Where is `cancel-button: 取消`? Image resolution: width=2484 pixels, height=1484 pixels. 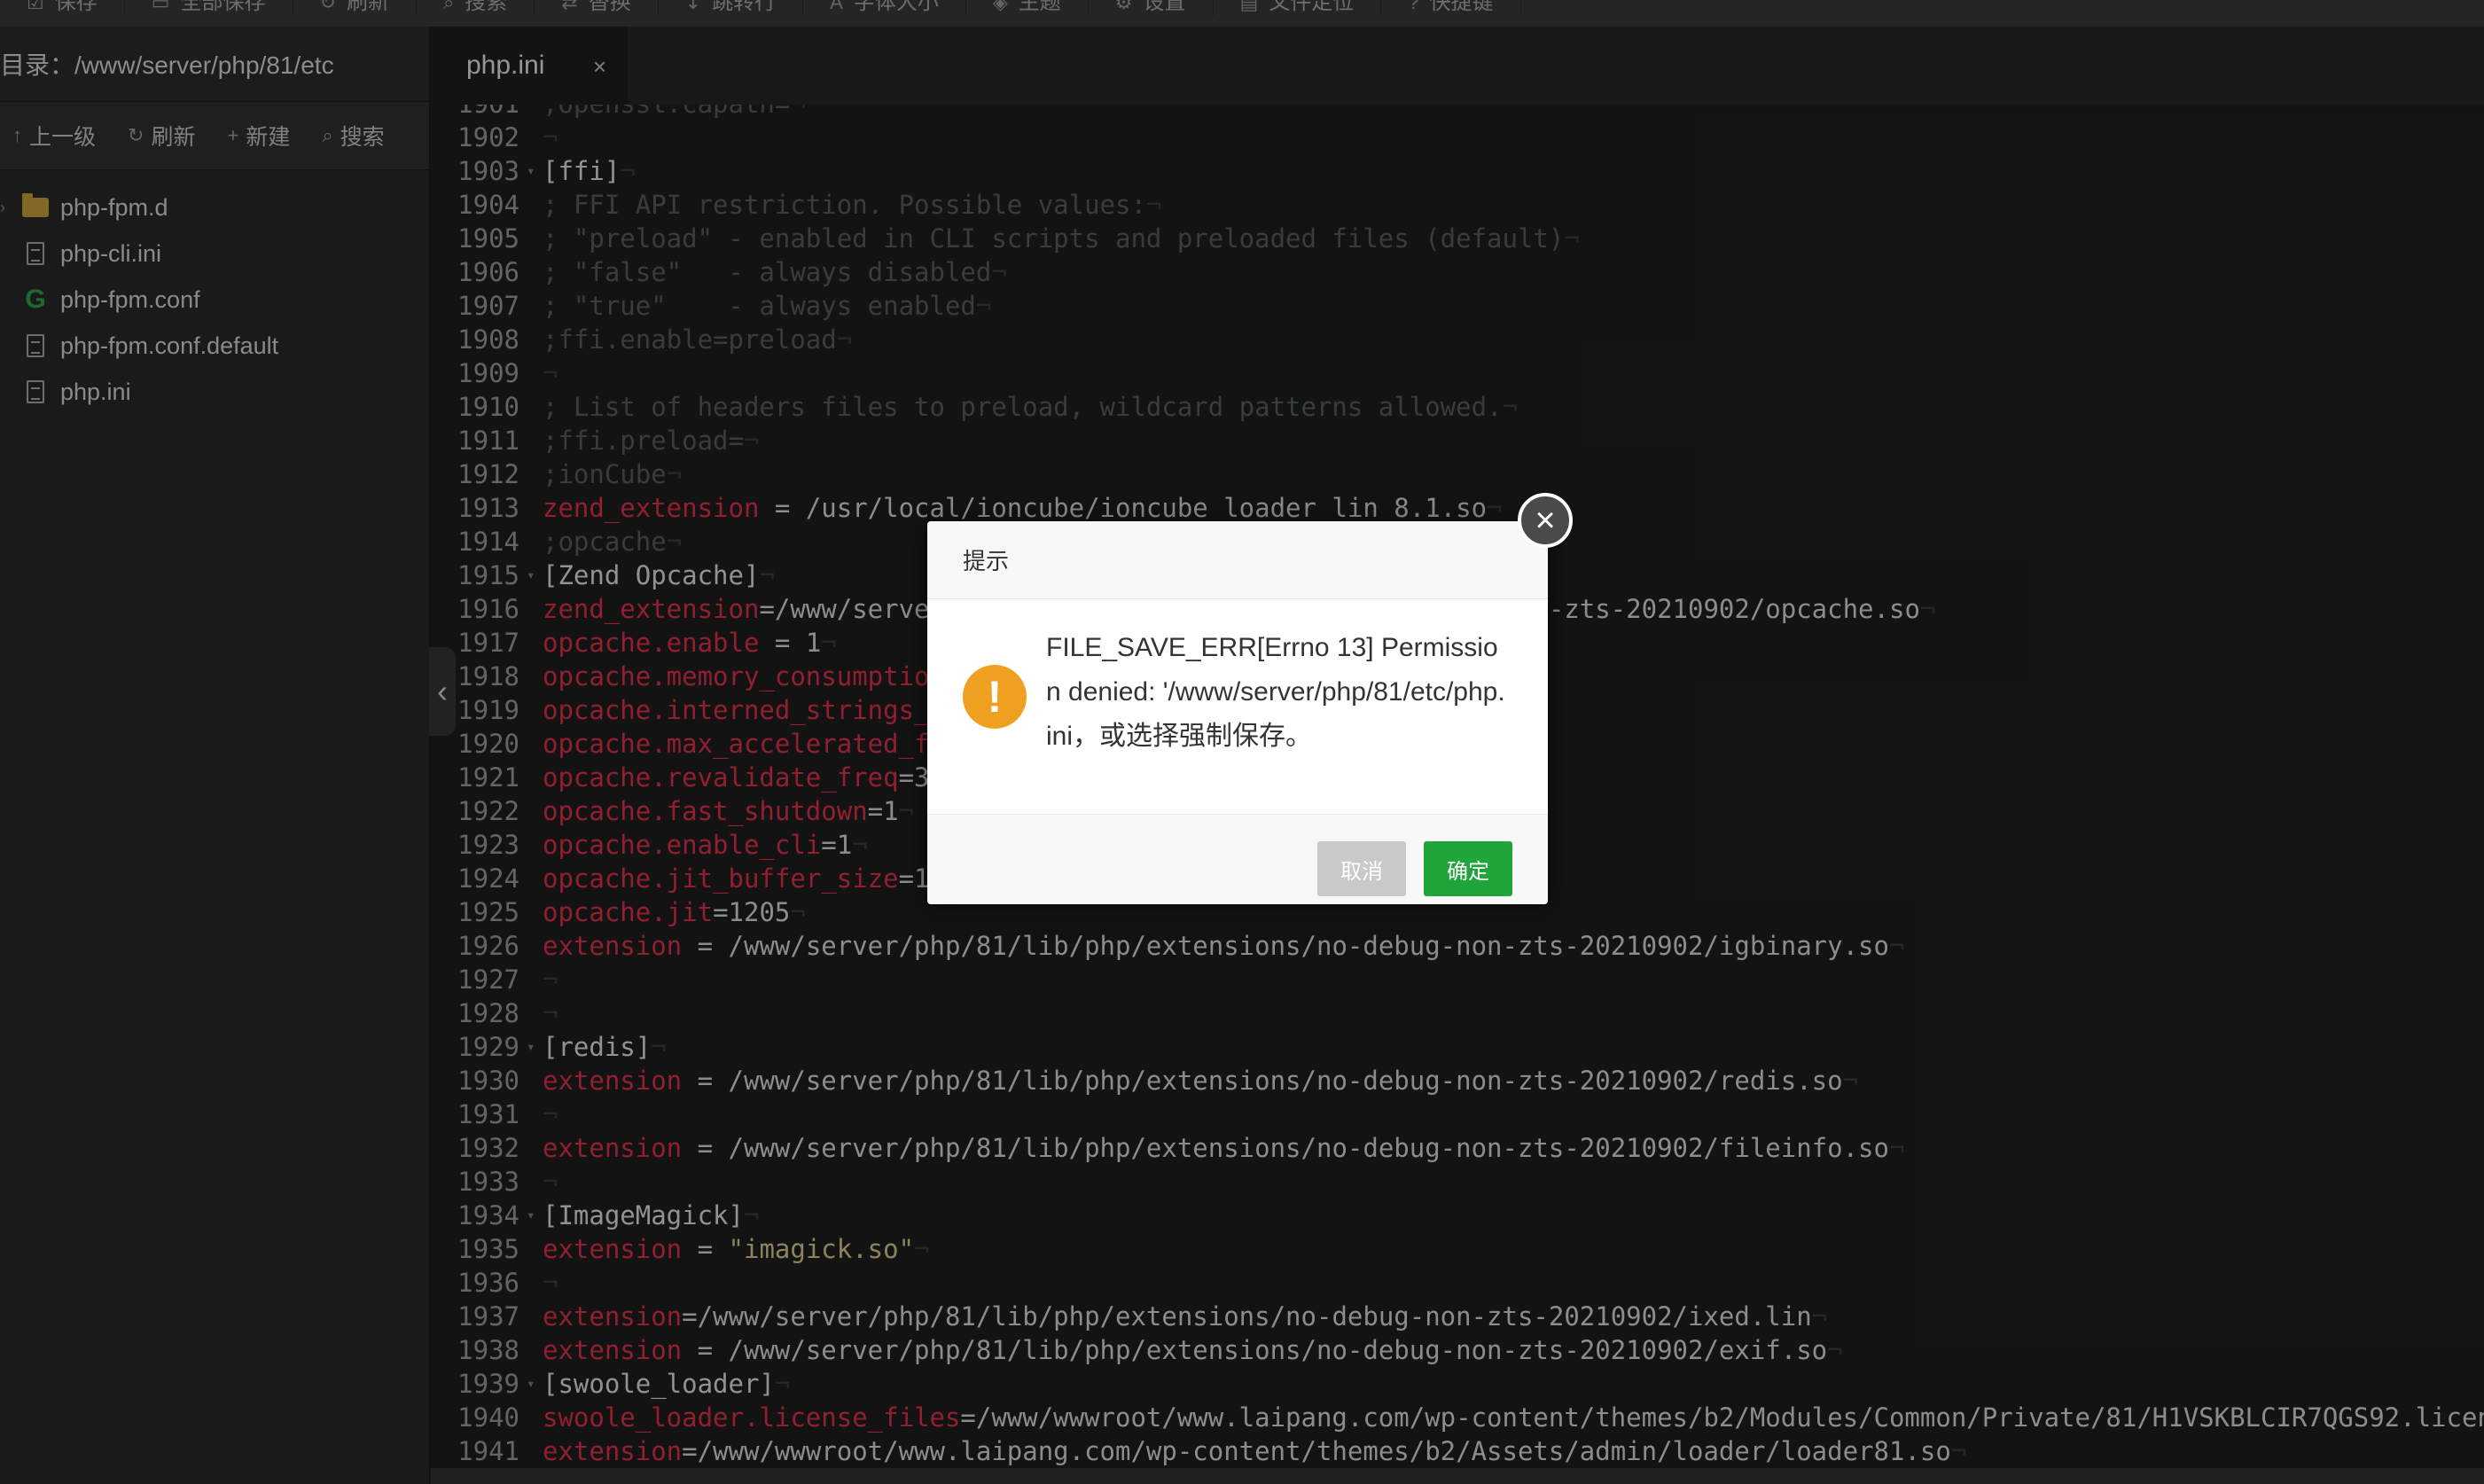
cancel-button: 取消 is located at coordinates (1361, 868).